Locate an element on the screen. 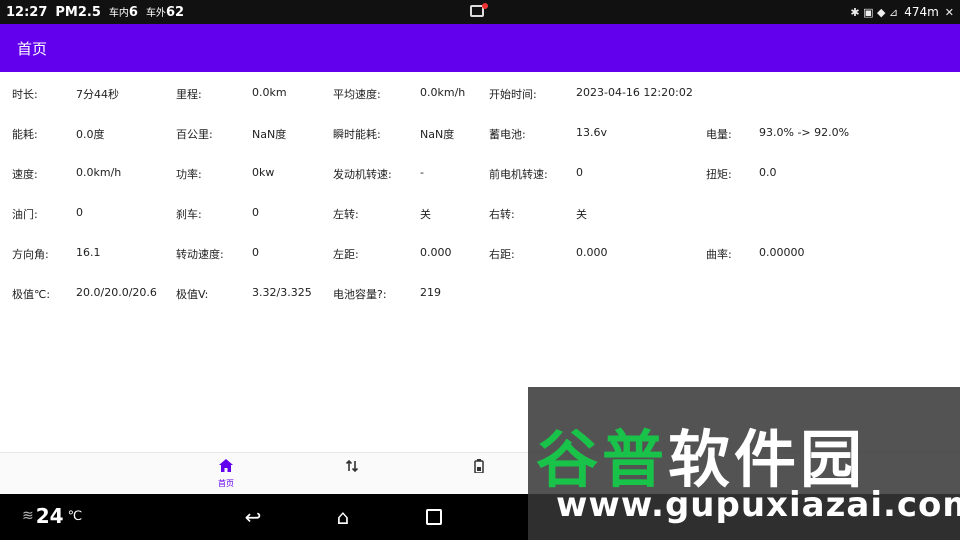  metric-label: 里程: is located at coordinates (189, 94).